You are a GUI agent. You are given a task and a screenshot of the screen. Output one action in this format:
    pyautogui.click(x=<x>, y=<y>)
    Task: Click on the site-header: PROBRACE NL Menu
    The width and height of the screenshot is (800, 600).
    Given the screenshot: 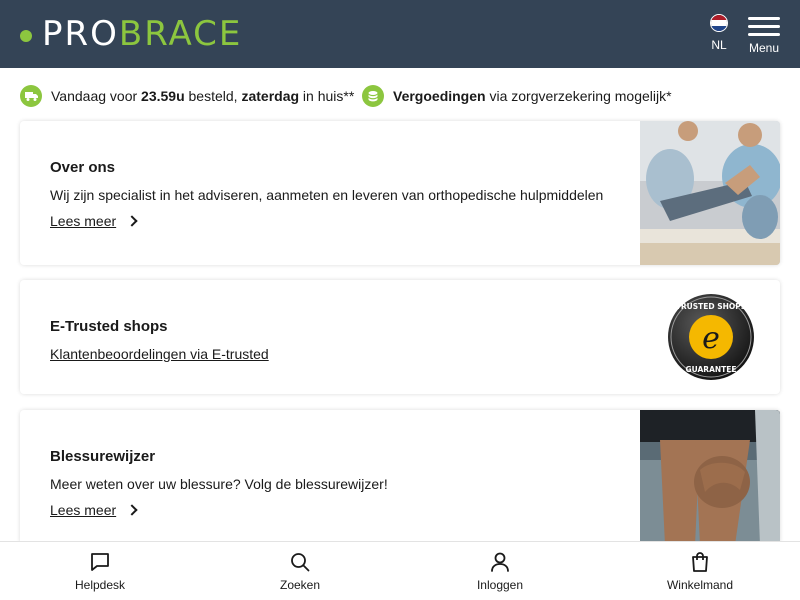 What is the action you would take?
    pyautogui.click(x=400, y=34)
    